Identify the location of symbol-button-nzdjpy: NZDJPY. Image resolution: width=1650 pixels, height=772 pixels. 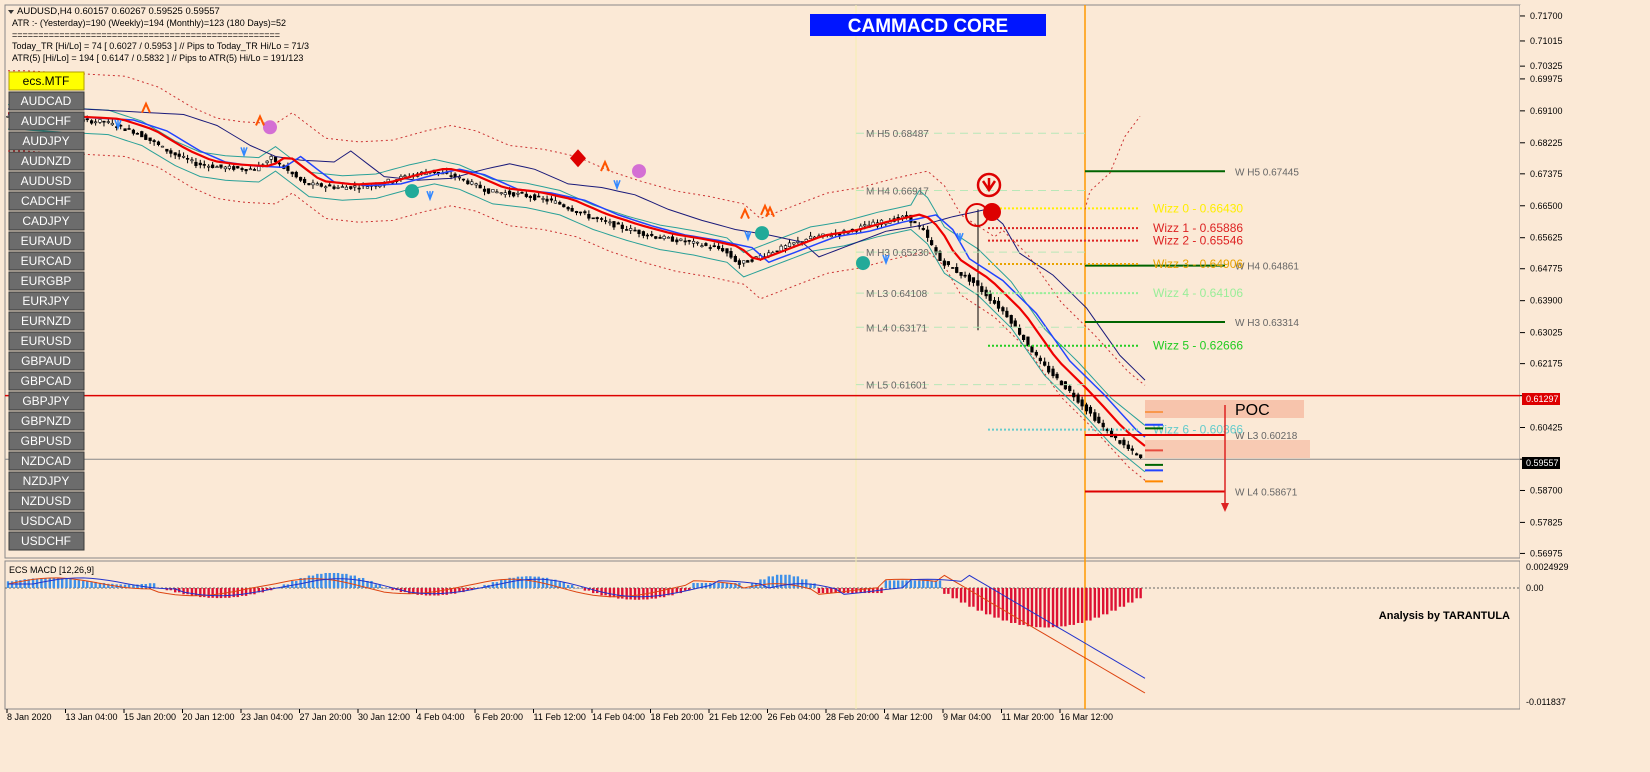
(46, 481).